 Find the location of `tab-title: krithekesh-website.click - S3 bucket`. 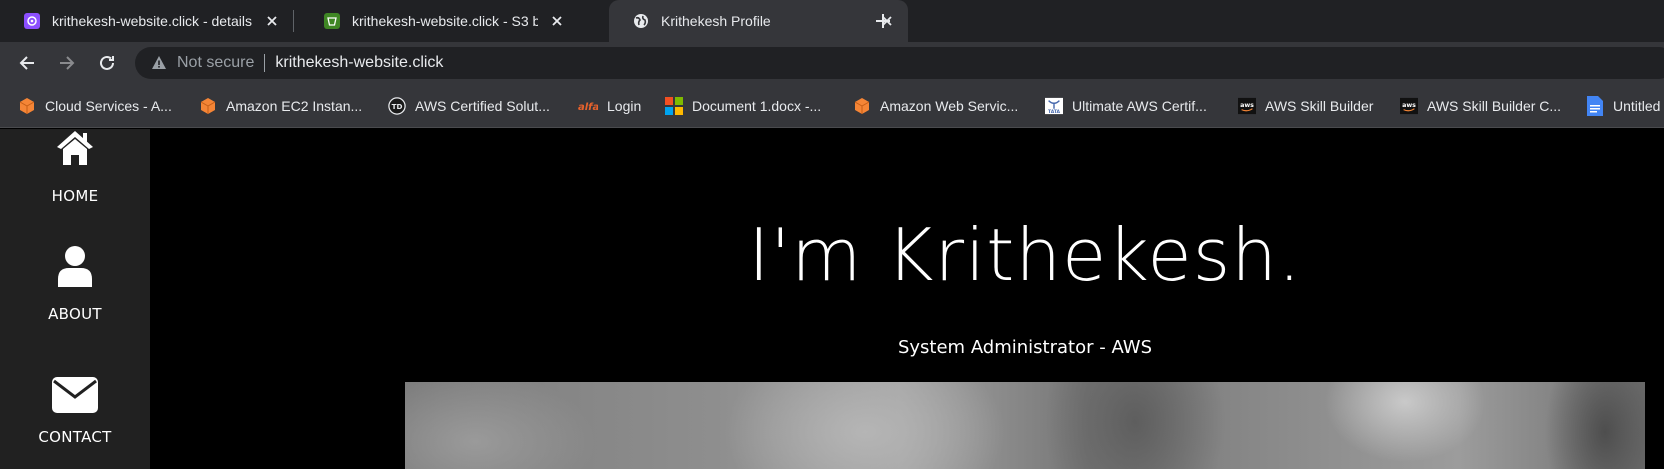

tab-title: krithekesh-website.click - S3 bucket is located at coordinates (445, 21).